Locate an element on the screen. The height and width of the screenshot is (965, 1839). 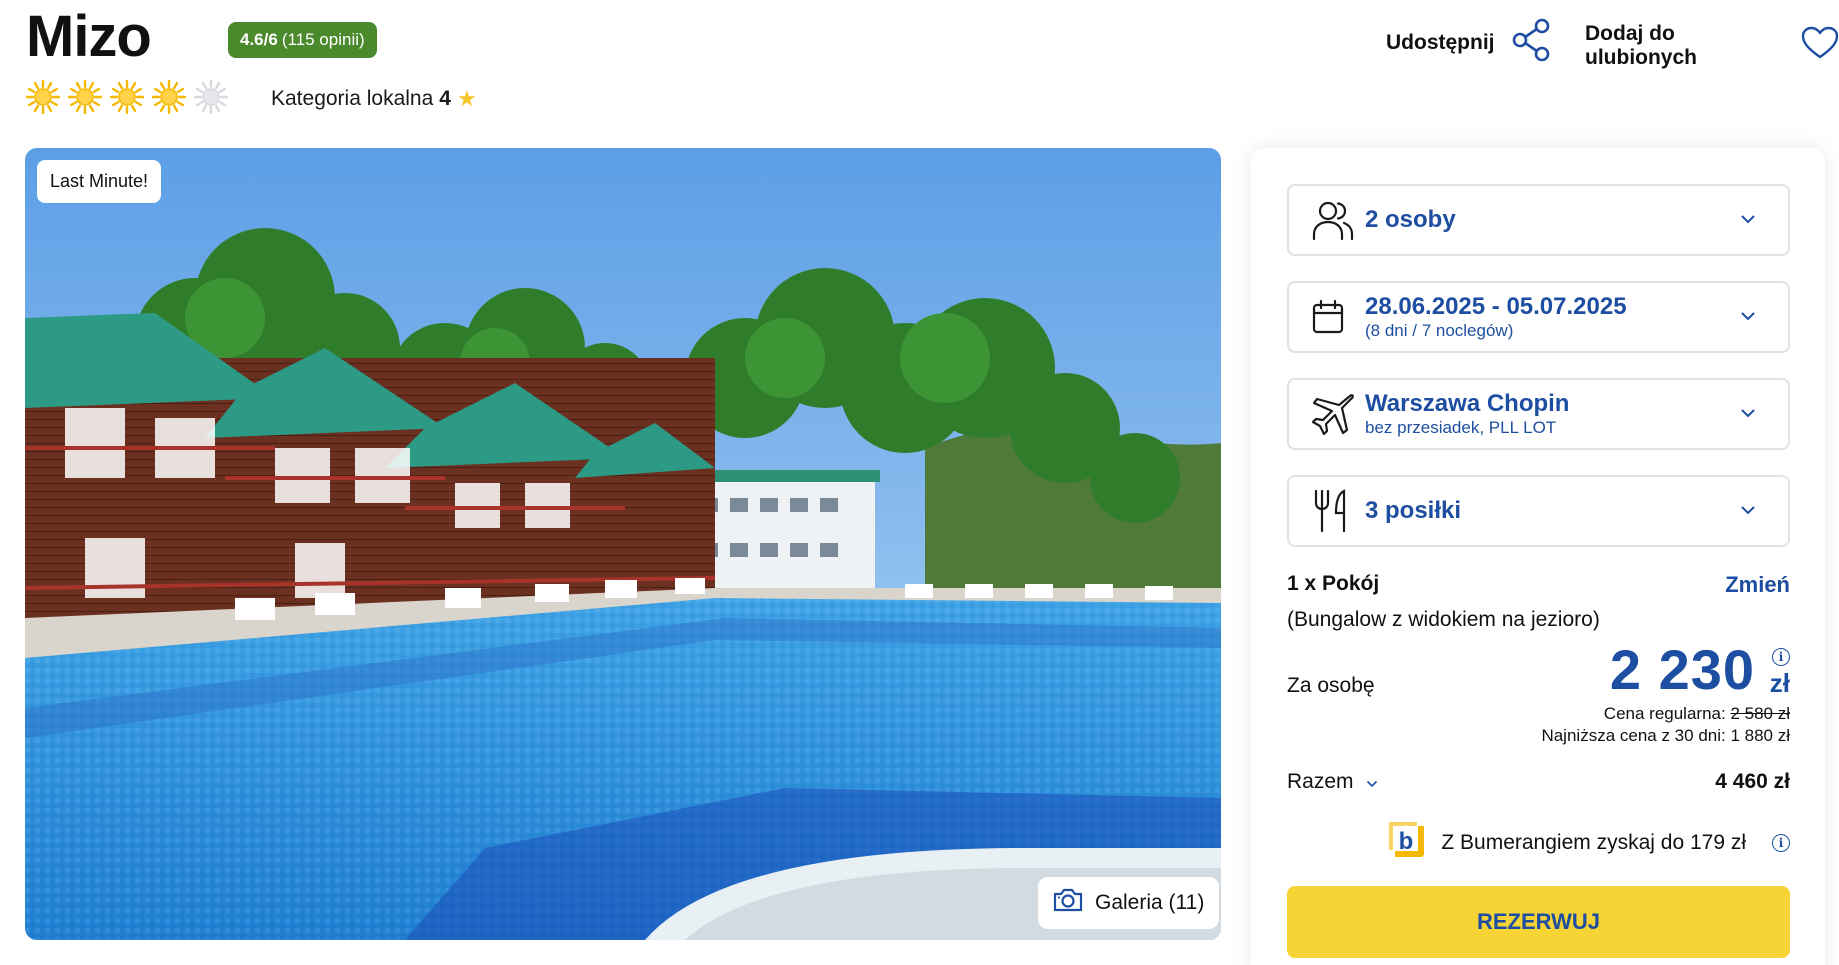
regular-price: Cena regularna: 2 580 zł is located at coordinates (1697, 714).